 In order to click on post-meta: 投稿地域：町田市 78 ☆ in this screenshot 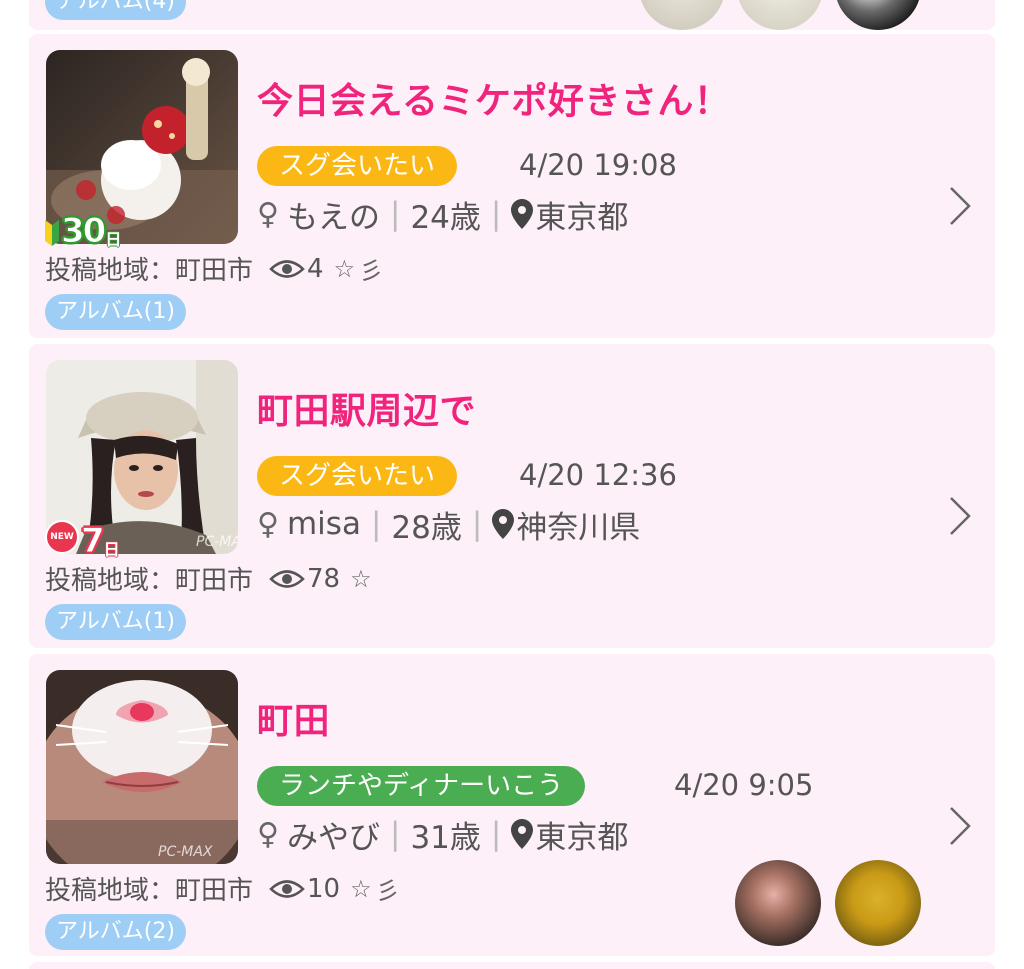, I will do `click(208, 578)`.